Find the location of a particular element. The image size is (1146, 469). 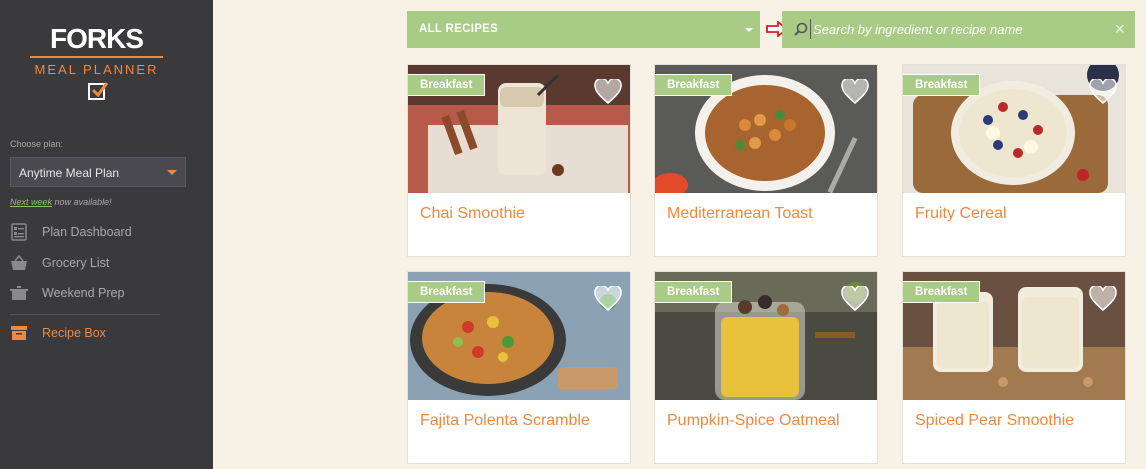

category-select-value: ALL RECIPES is located at coordinates (459, 29).